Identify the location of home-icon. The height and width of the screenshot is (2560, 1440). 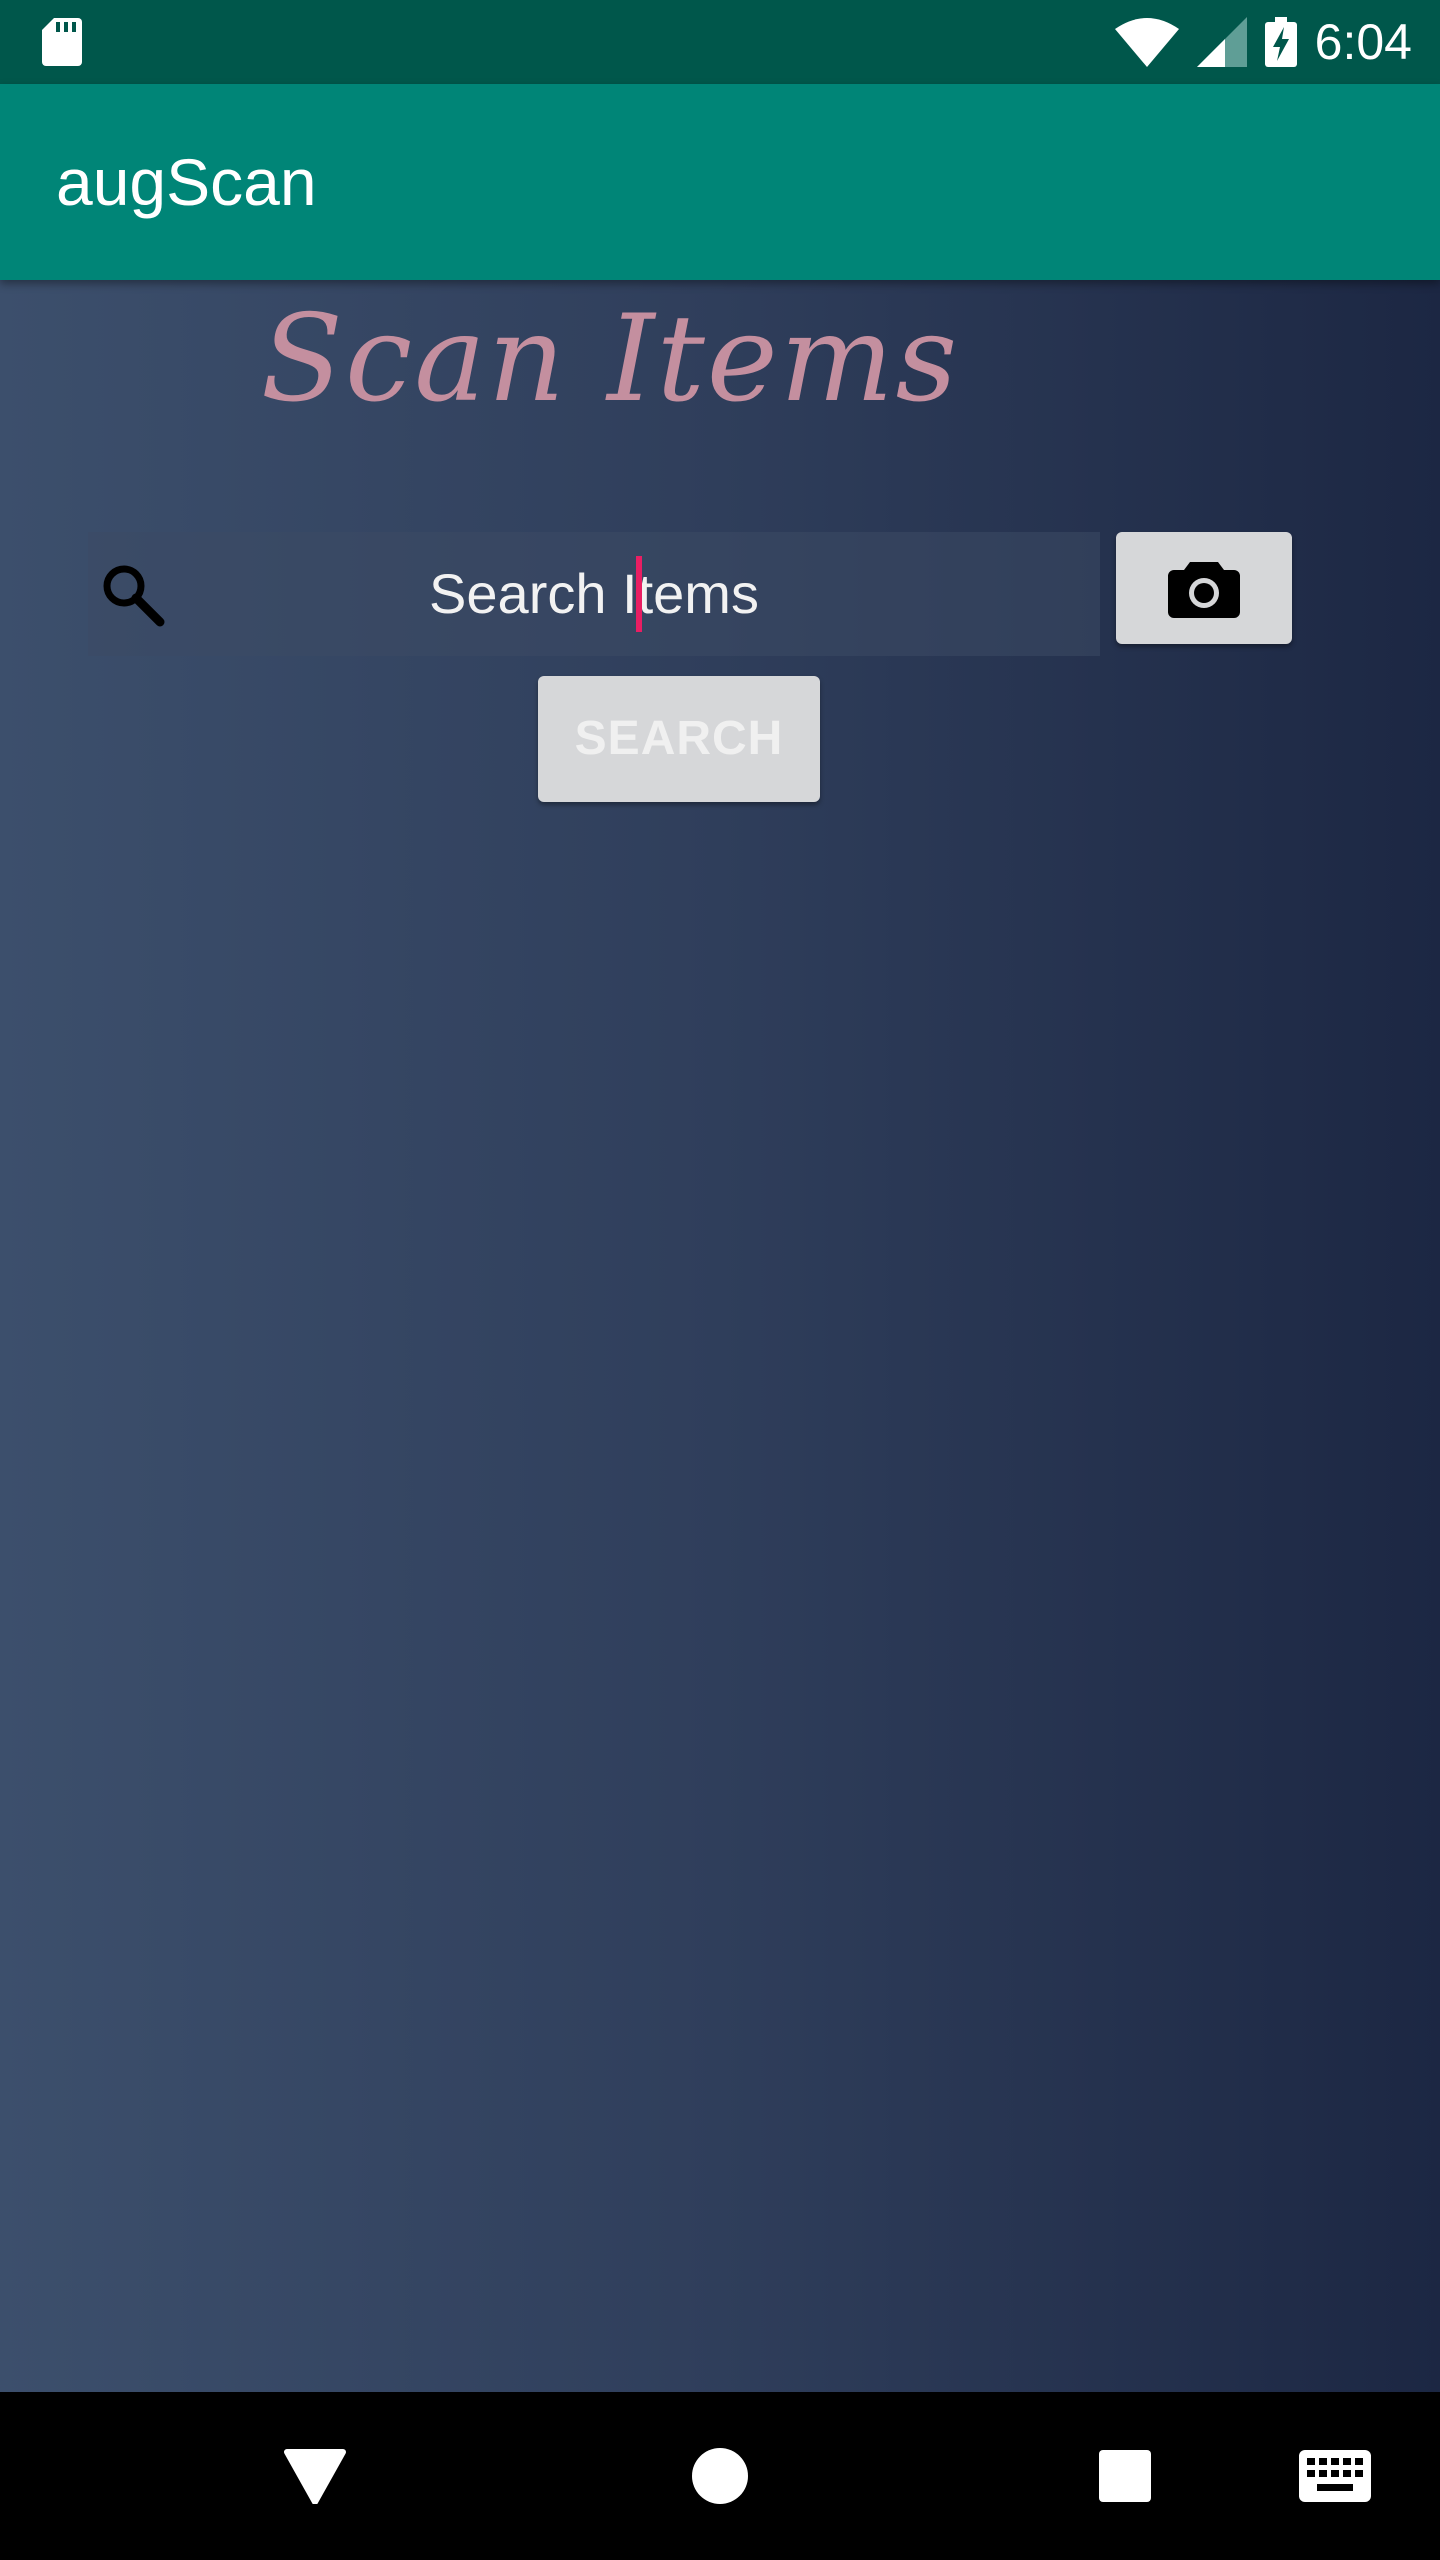
(720, 2476).